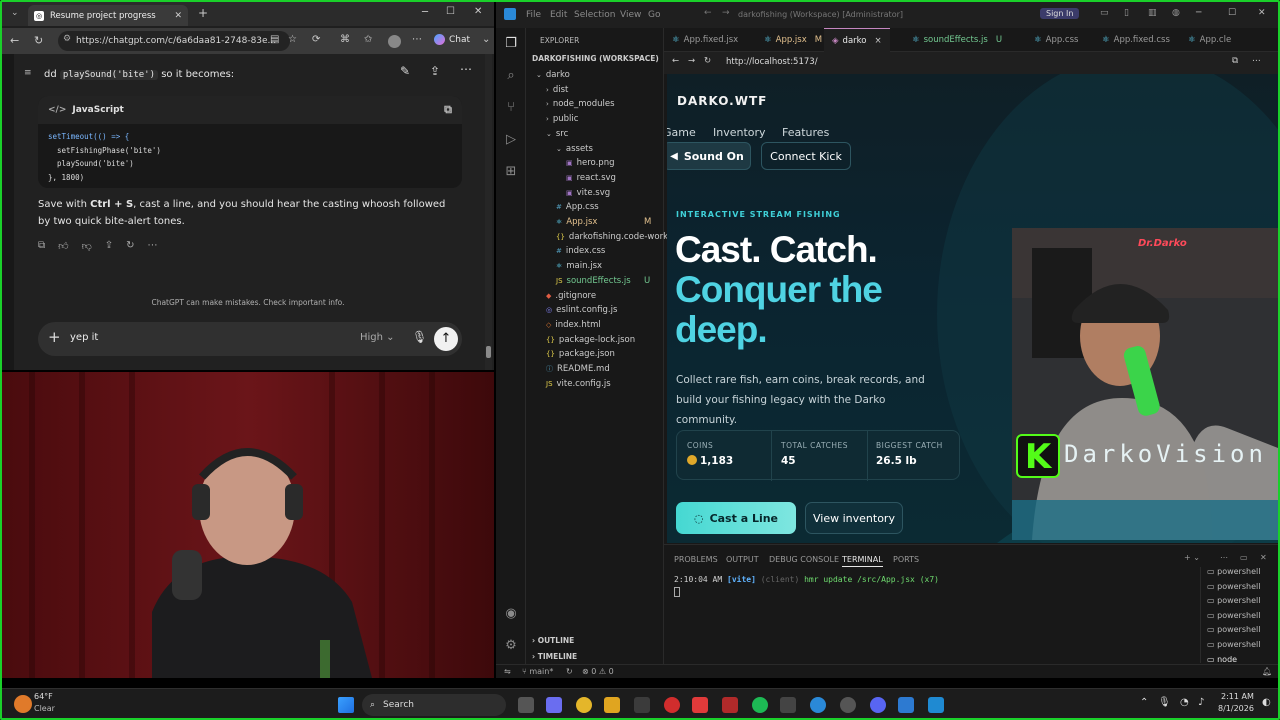  What do you see at coordinates (1201, 702) in the screenshot?
I see `volume-icon: ♪` at bounding box center [1201, 702].